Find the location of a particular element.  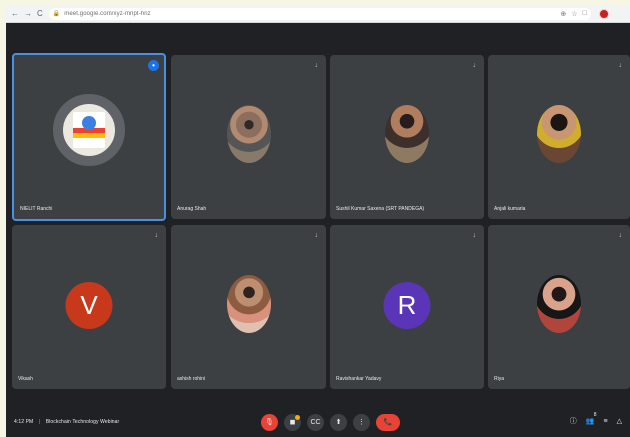

nielit-logo-avatar is located at coordinates (89, 130).